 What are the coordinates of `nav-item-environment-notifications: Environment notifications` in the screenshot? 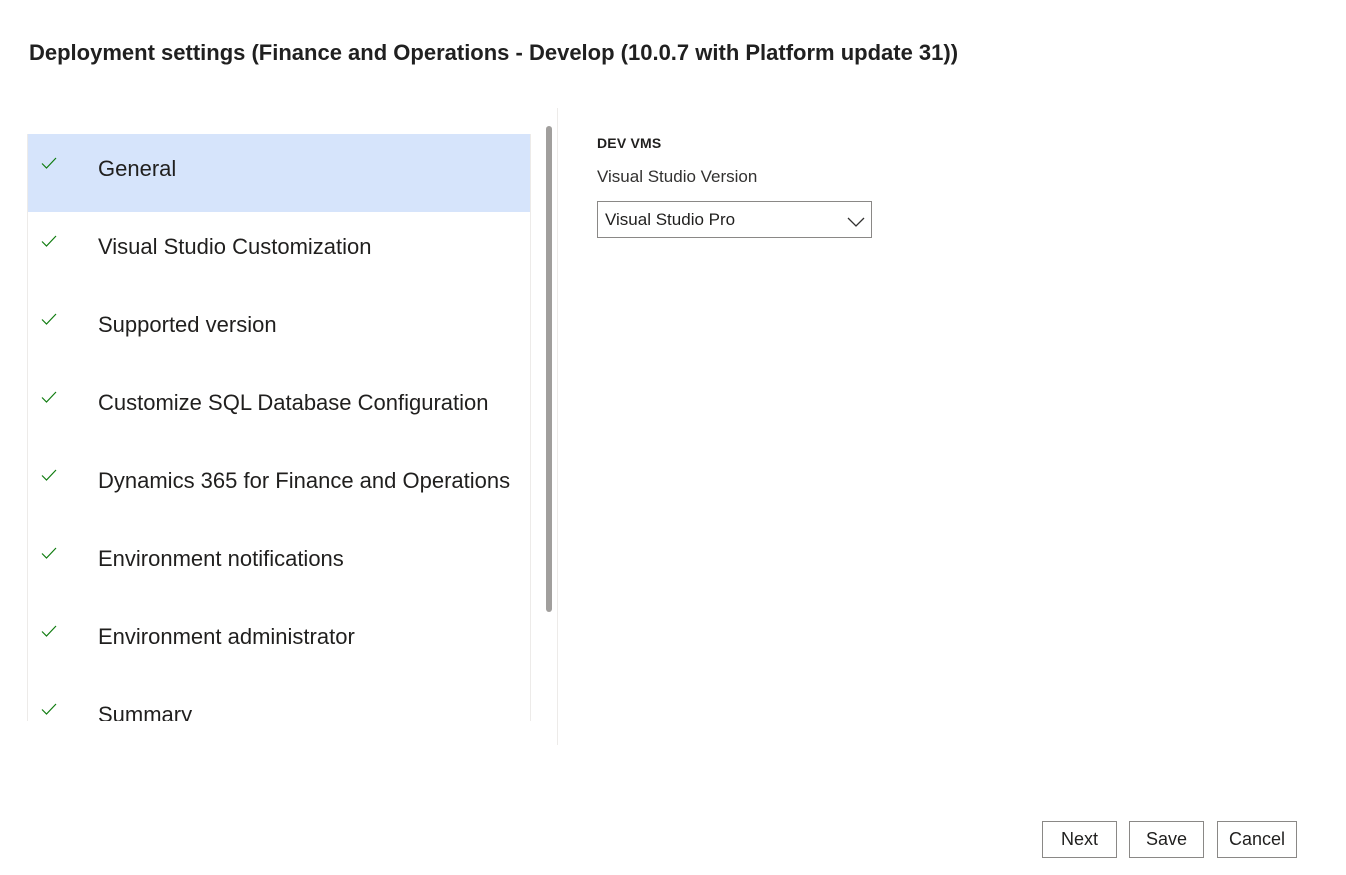 It's located at (279, 563).